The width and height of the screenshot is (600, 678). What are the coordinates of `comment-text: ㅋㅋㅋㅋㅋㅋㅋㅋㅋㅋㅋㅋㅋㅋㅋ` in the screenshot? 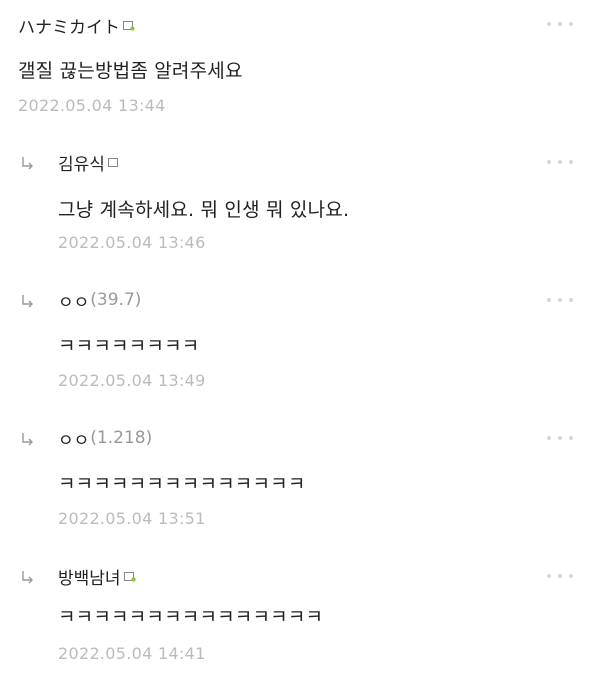 It's located at (191, 617).